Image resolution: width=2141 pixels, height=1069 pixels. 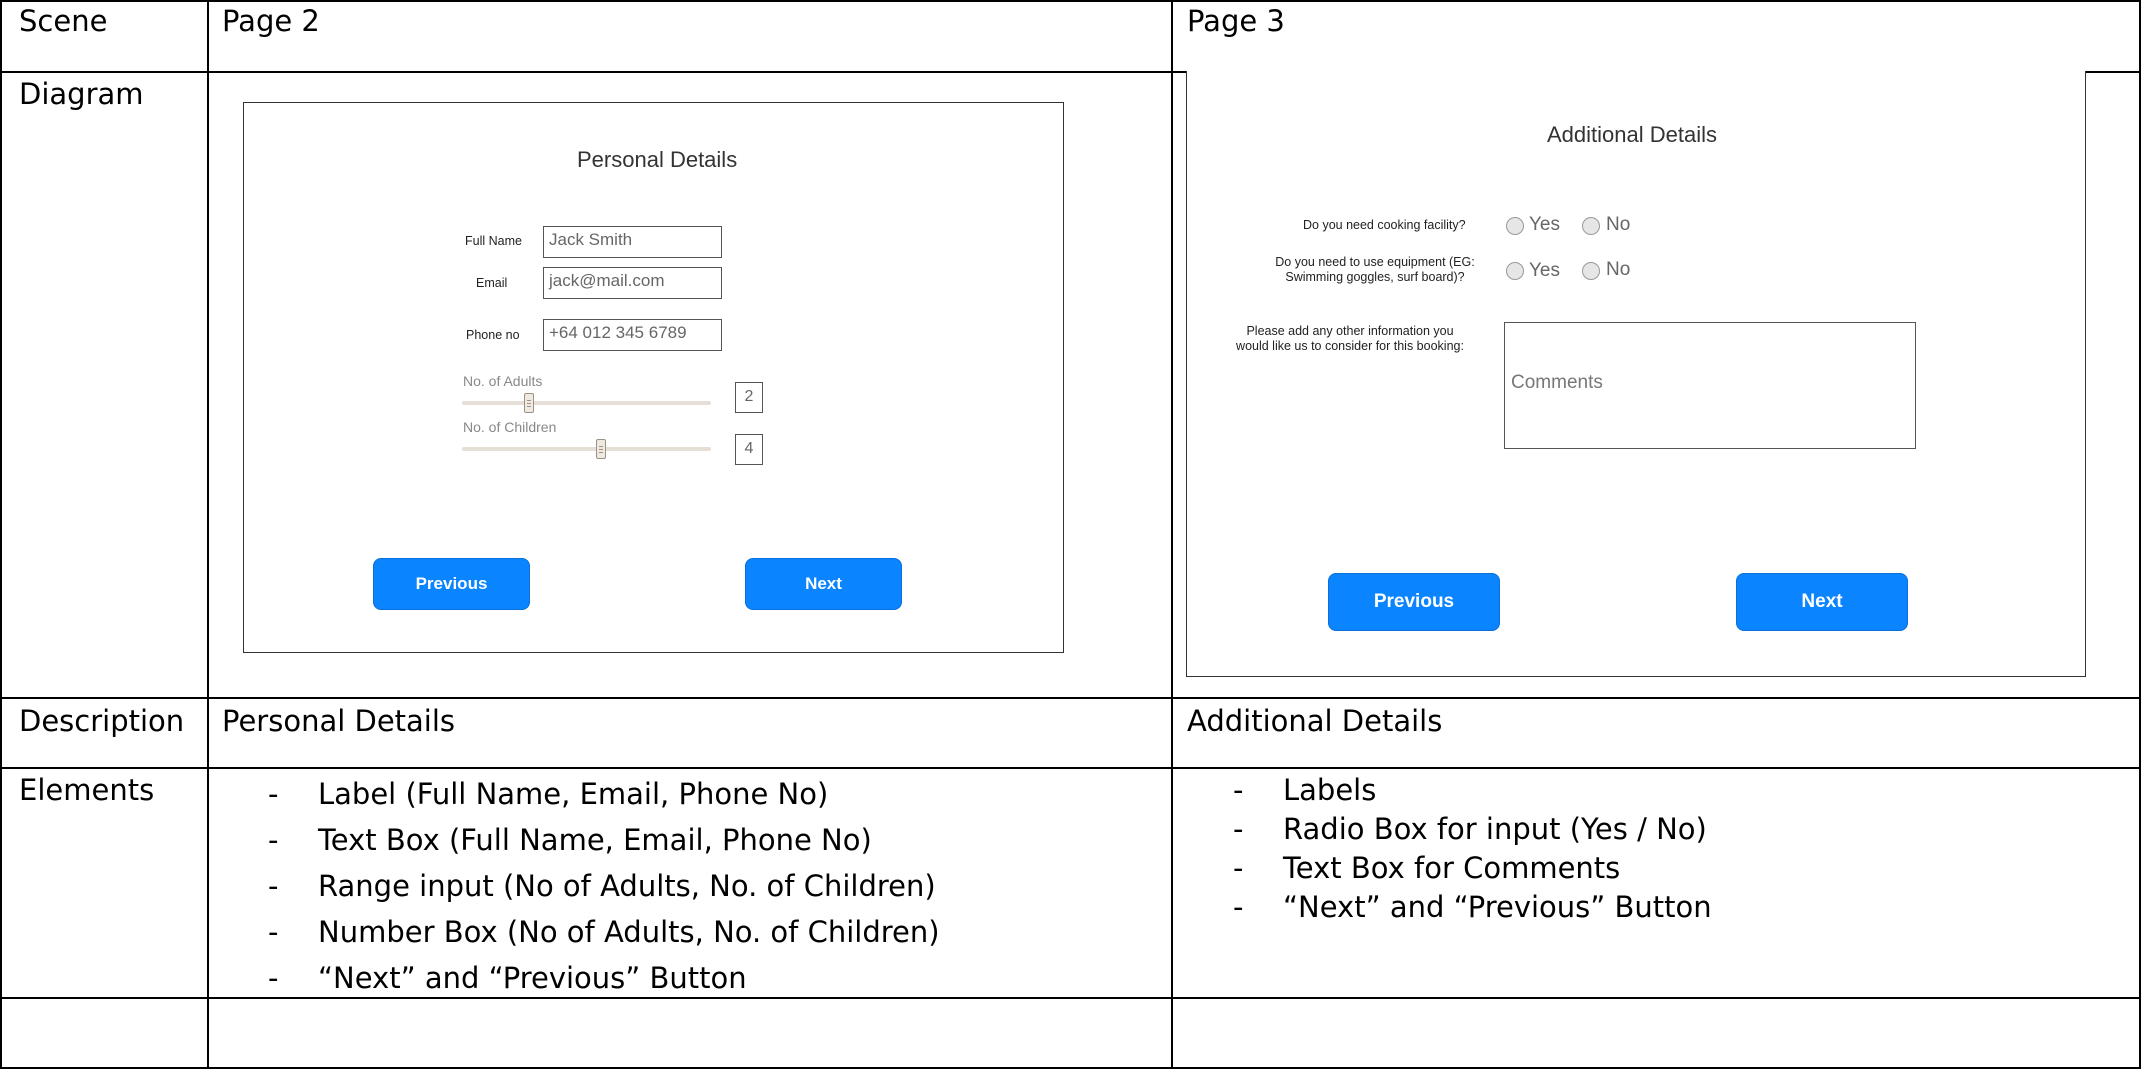 I want to click on equipment-yes-radio, so click(x=1515, y=271).